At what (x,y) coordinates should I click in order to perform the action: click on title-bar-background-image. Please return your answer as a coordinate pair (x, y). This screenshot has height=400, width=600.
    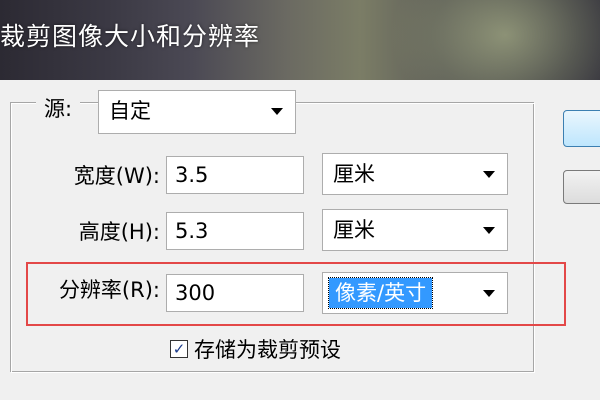
    Looking at the image, I should click on (495, 40).